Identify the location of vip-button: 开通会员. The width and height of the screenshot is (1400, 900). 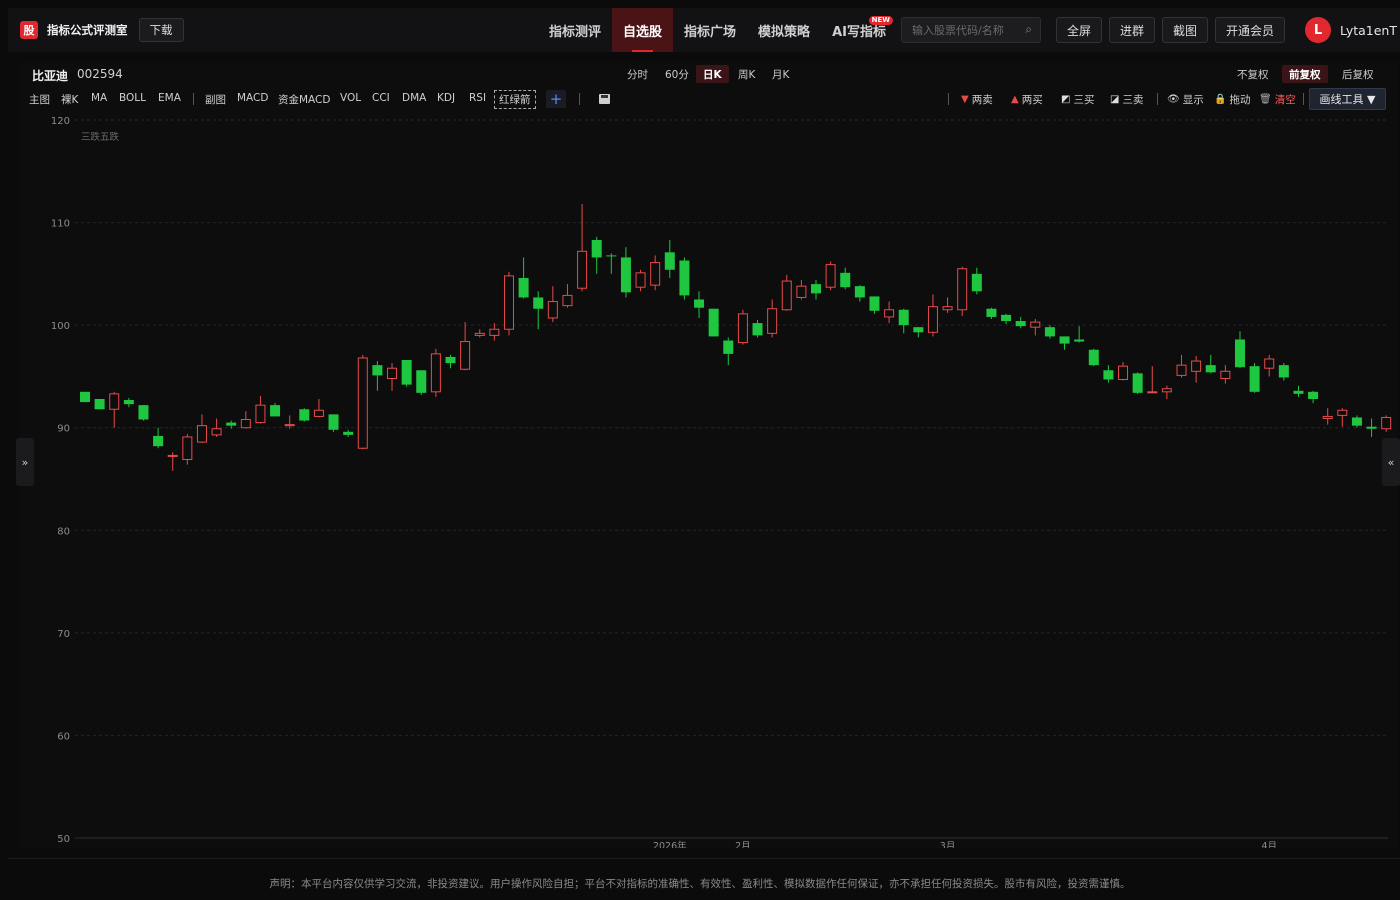
(1250, 30).